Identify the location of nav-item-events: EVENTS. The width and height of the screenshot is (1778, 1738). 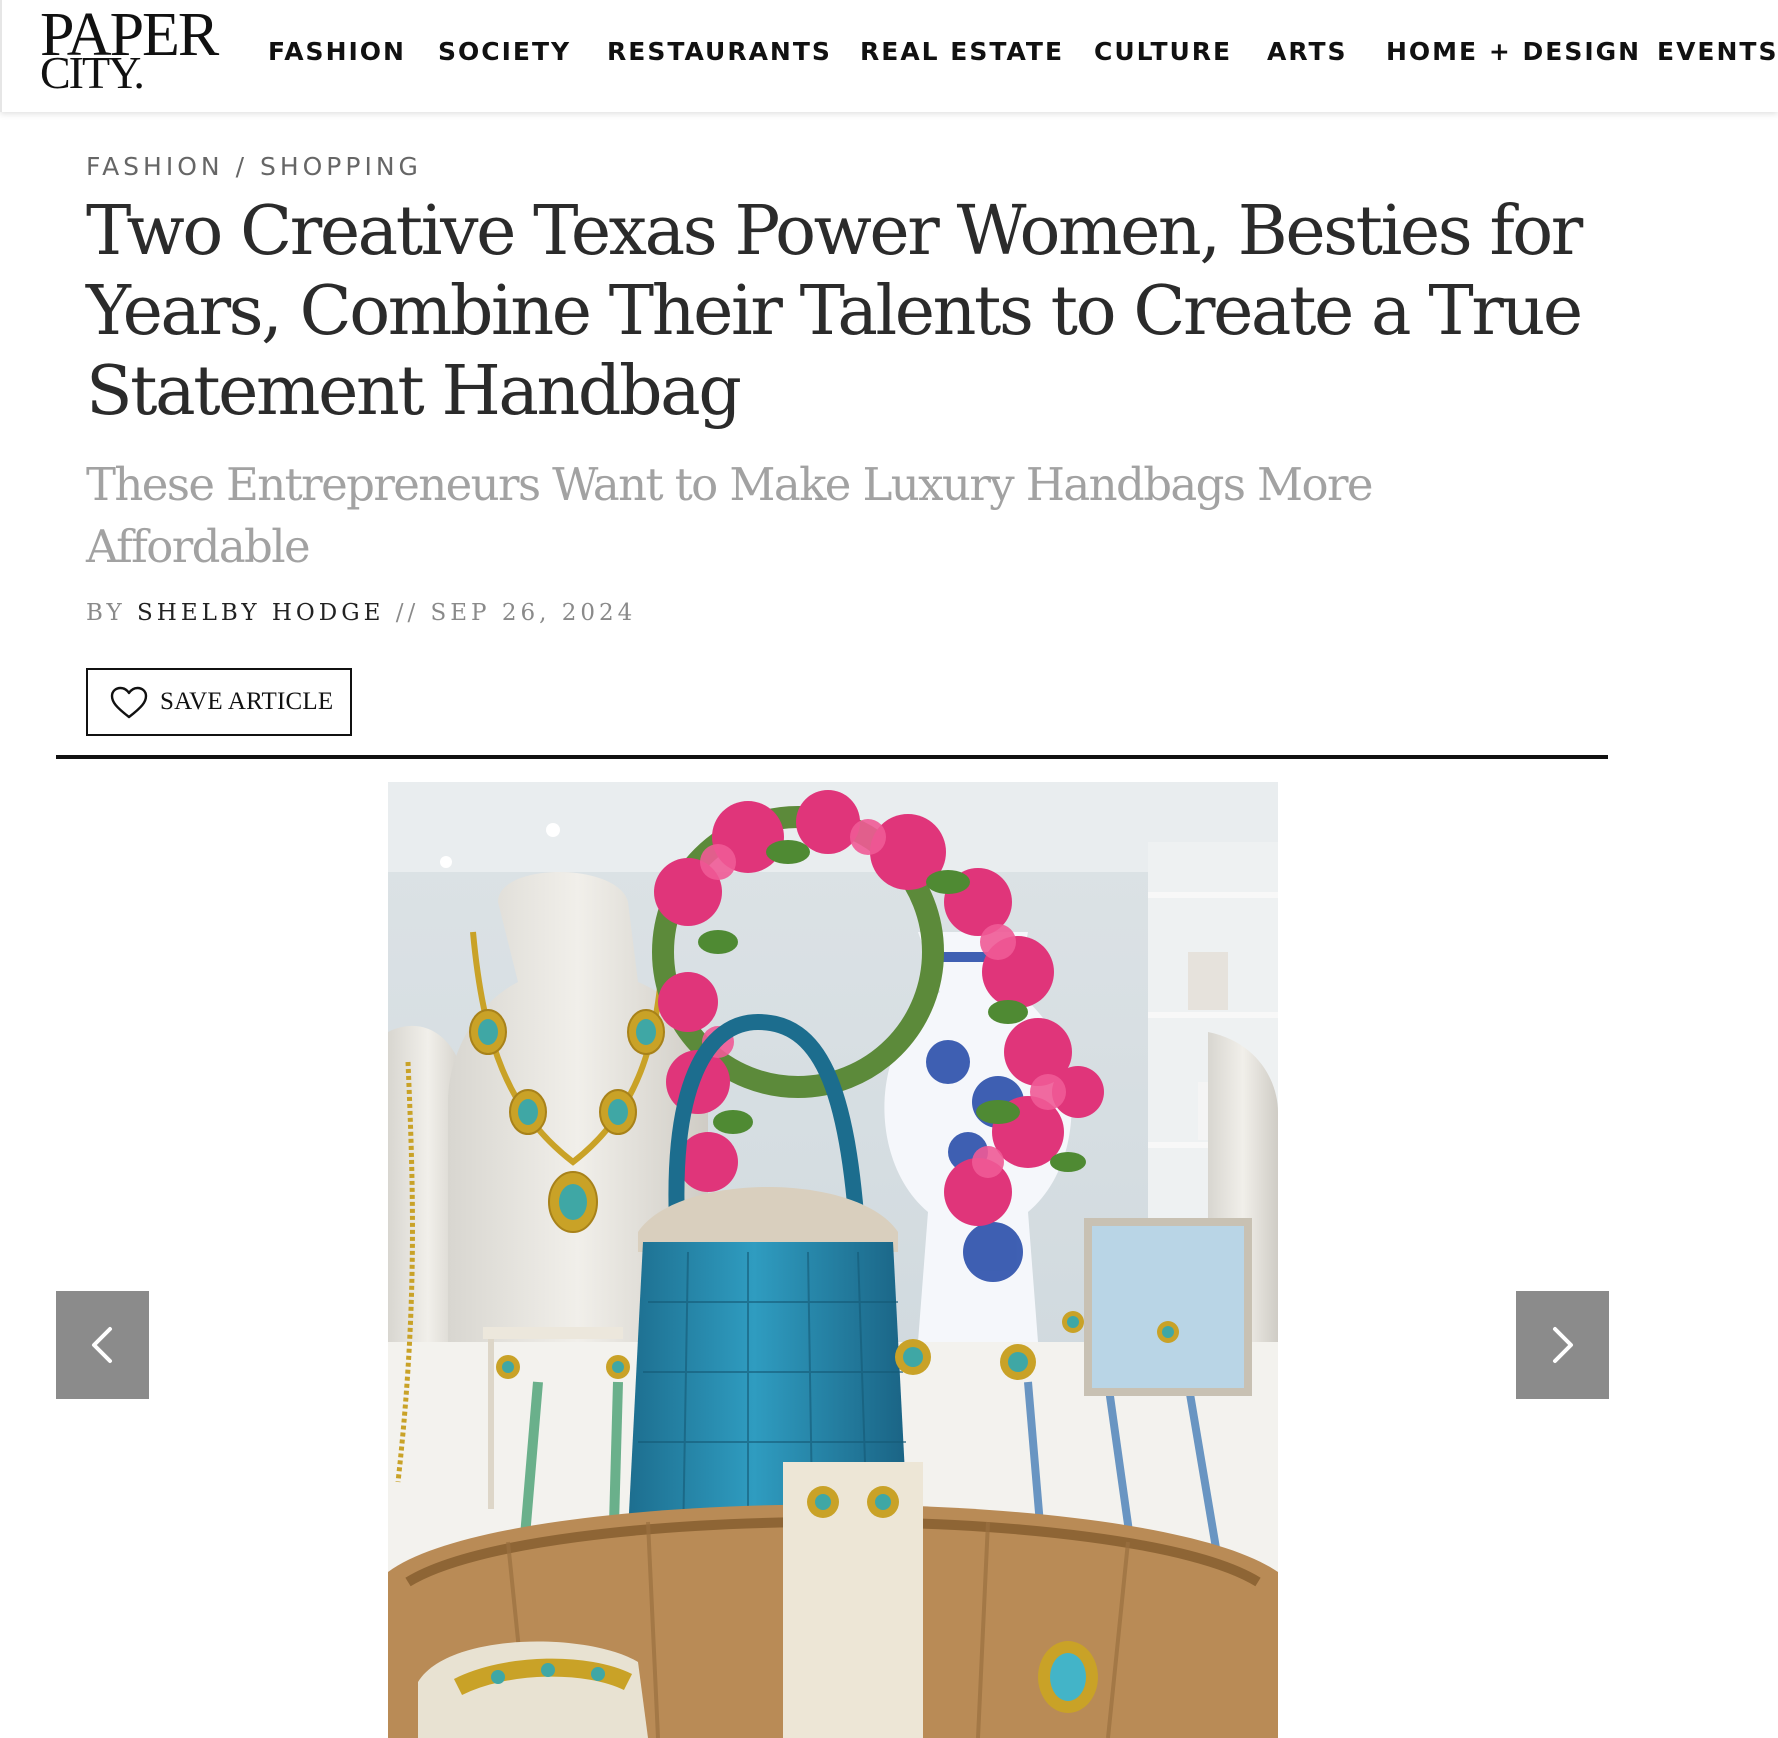
(1717, 52).